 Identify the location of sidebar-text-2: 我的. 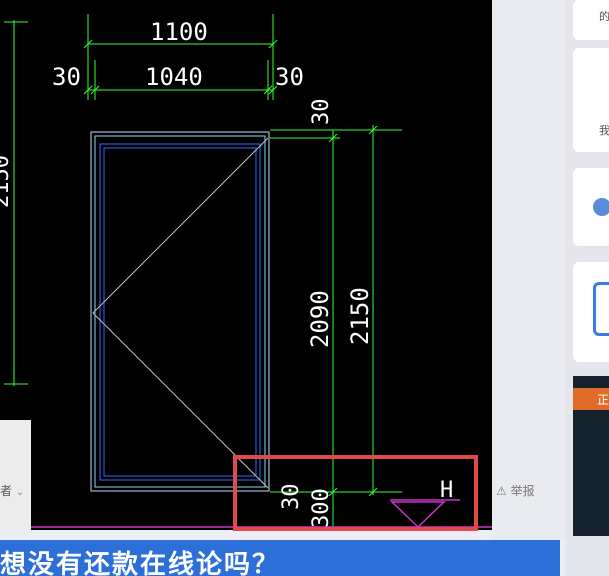
(604, 130).